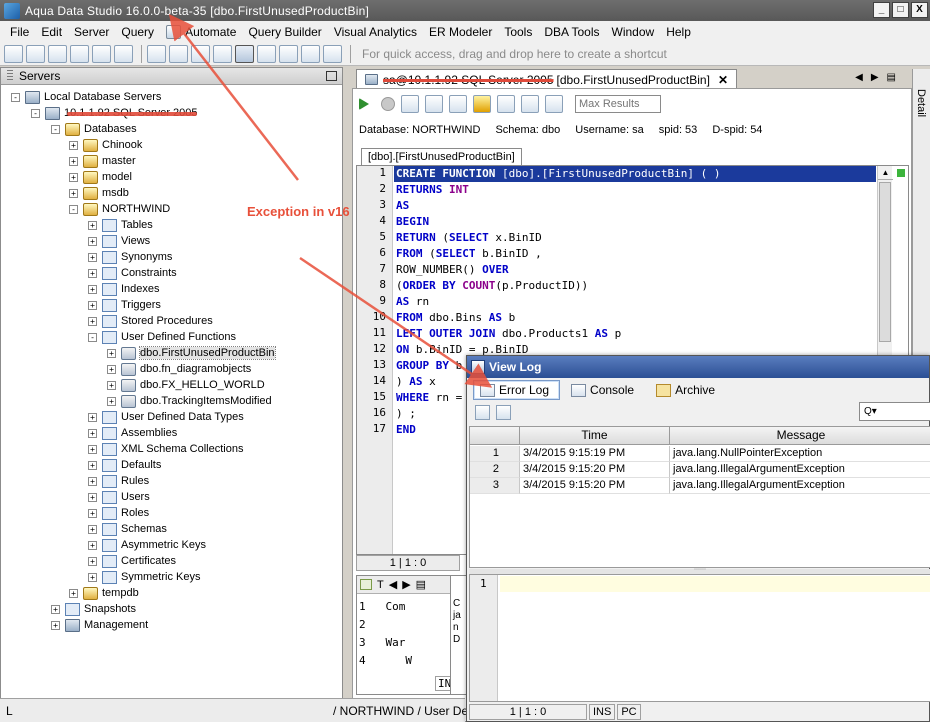 Image resolution: width=930 pixels, height=722 pixels. What do you see at coordinates (118, 481) in the screenshot?
I see `tree-node: + Rules` at bounding box center [118, 481].